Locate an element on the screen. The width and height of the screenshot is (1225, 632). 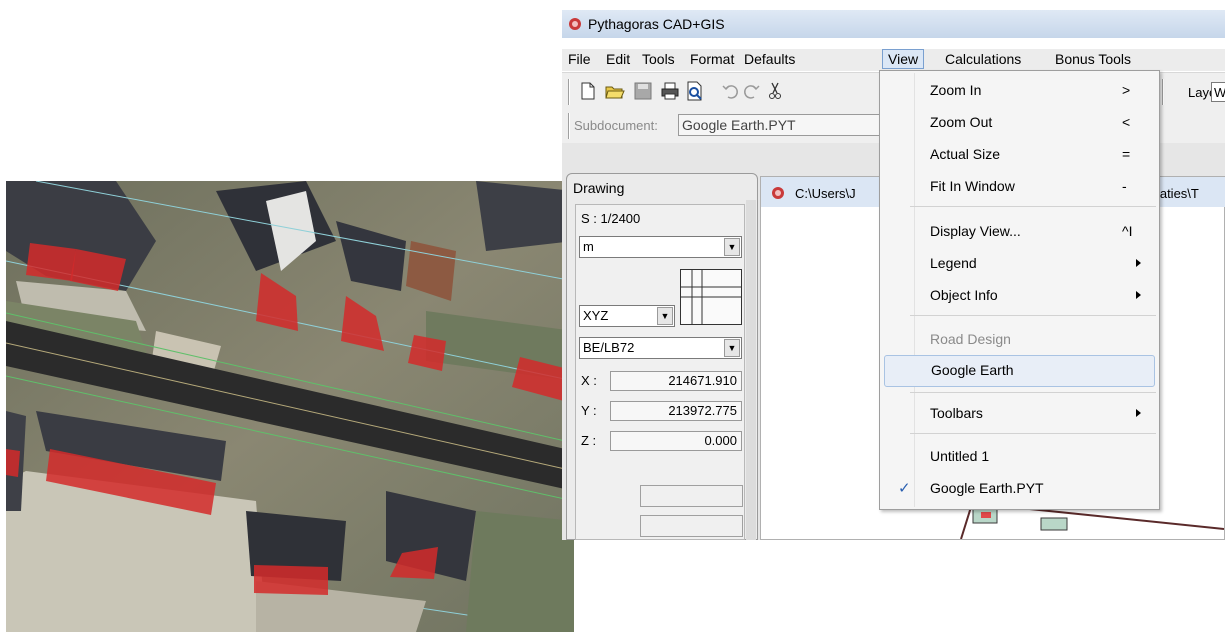
undo-icon is located at coordinates (731, 91).